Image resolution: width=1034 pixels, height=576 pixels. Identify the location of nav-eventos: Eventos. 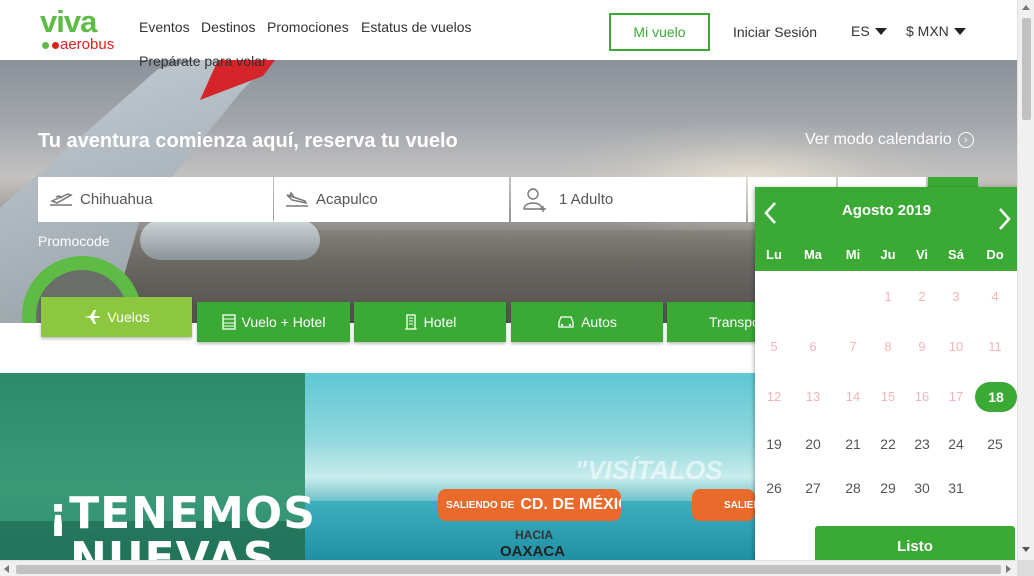
(164, 27).